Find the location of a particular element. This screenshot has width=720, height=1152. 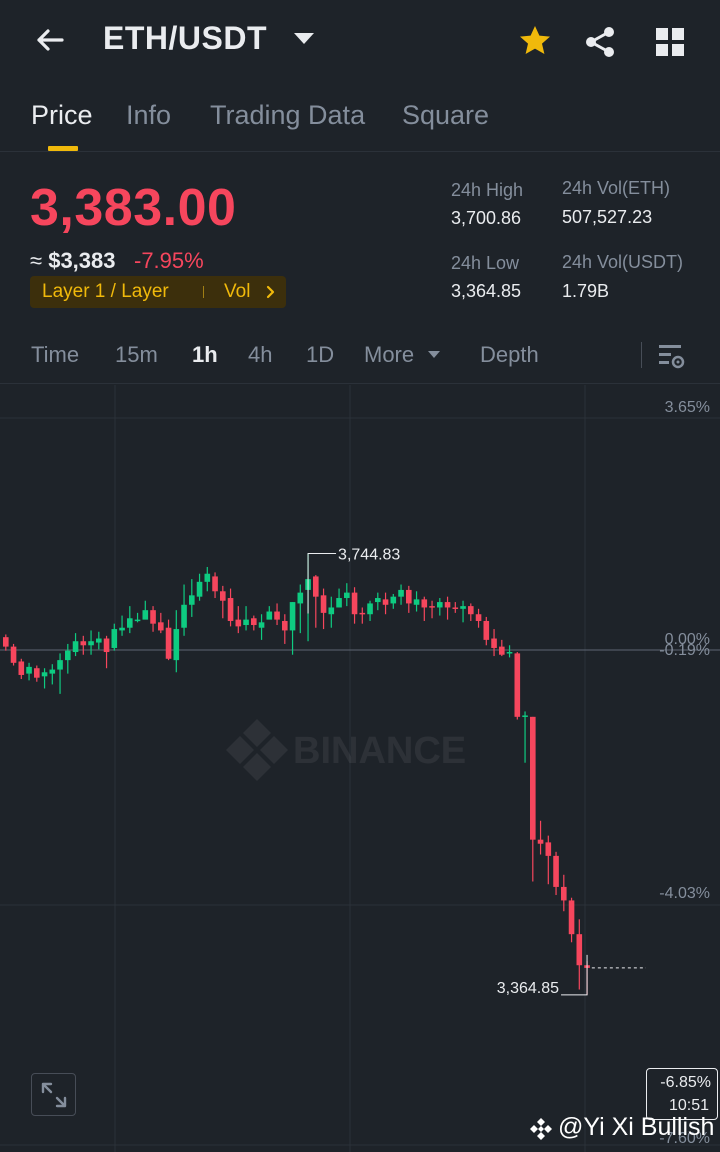

category-tag: Layer 1 / Layer Vol is located at coordinates (158, 292).